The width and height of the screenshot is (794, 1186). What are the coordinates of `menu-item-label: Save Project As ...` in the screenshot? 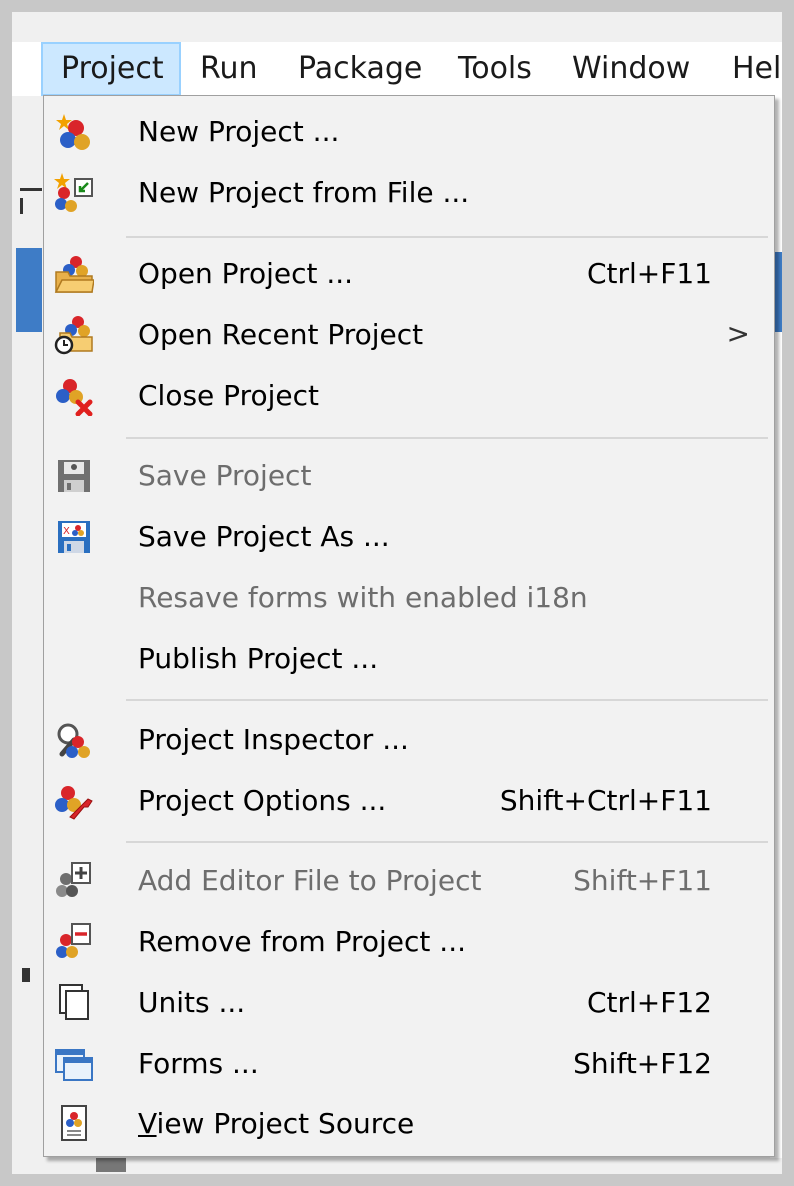 It's located at (264, 536).